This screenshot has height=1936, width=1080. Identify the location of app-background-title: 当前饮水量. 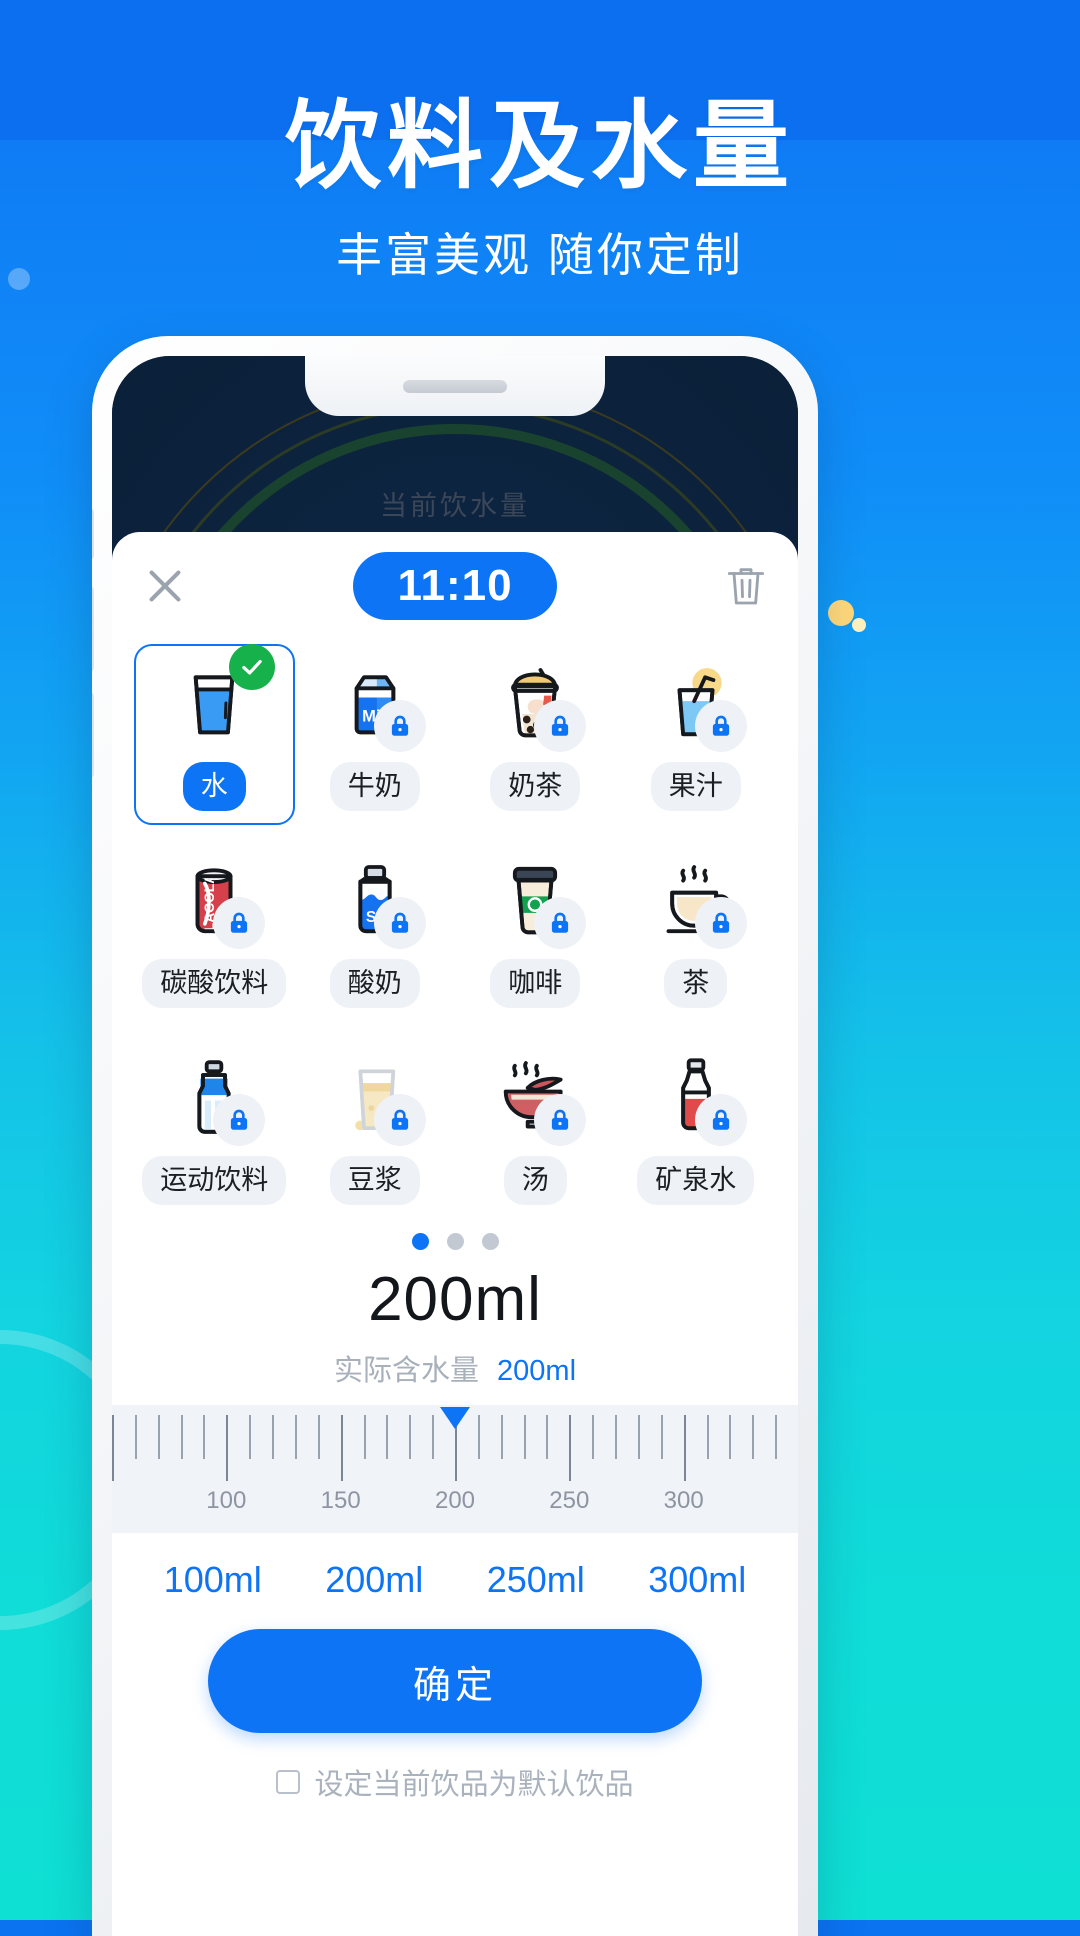
(455, 506).